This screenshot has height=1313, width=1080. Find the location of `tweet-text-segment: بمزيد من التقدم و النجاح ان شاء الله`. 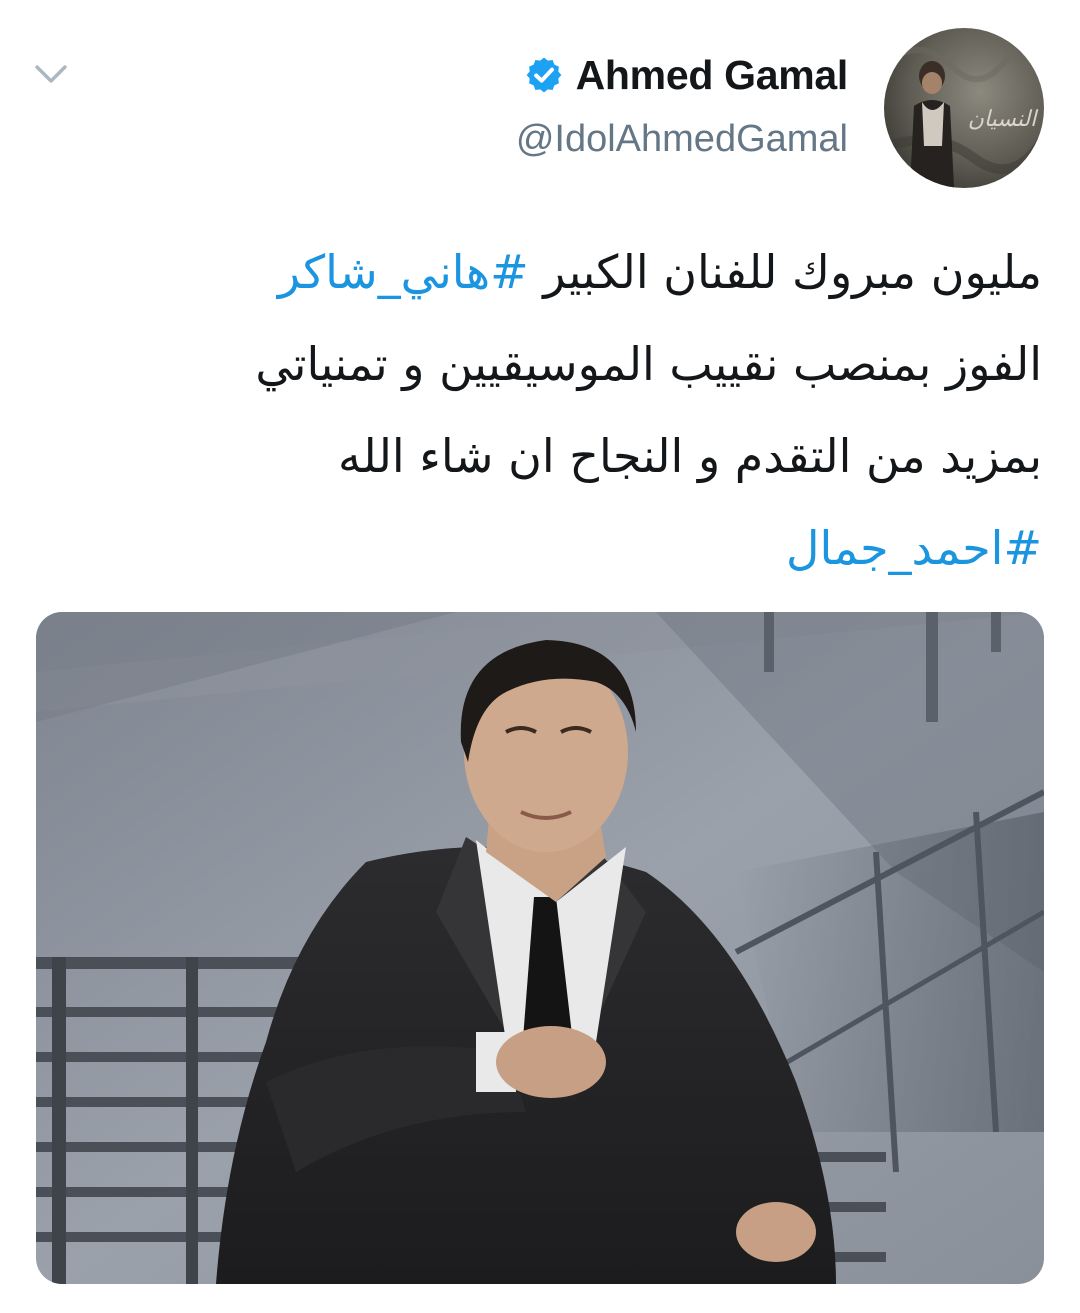

tweet-text-segment: بمزيد من التقدم و النجاح ان شاء الله is located at coordinates (689, 456).